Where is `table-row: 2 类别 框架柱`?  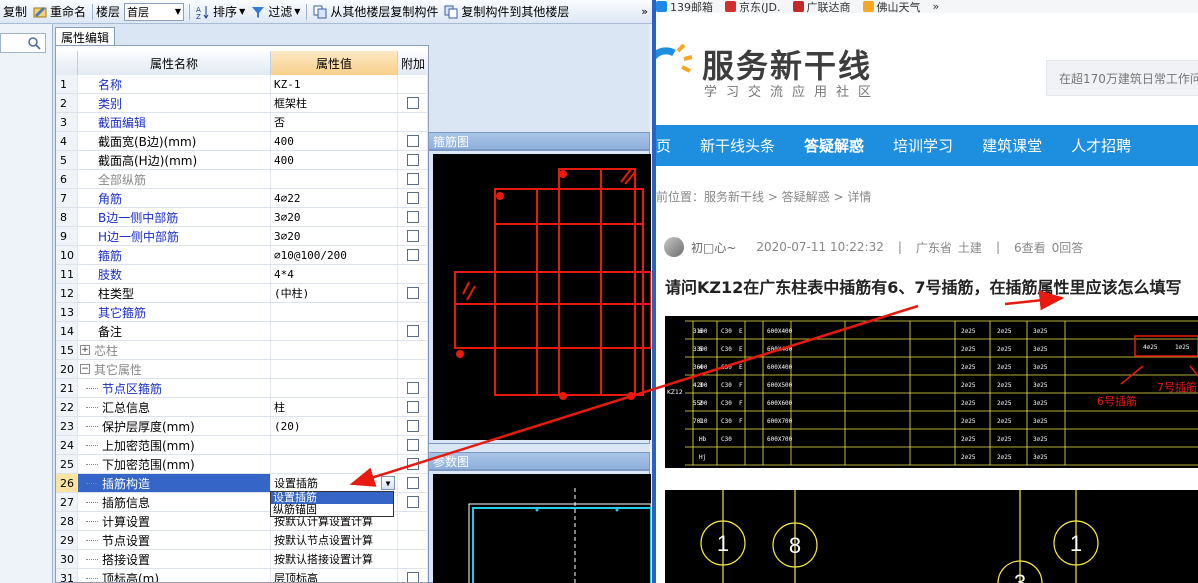 table-row: 2 类别 框架柱 is located at coordinates (242, 103).